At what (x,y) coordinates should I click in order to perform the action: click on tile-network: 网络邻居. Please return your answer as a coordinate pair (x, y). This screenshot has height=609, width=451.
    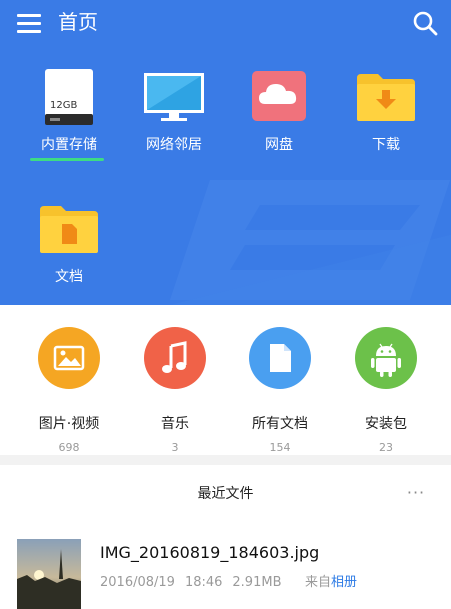
    Looking at the image, I should click on (174, 114).